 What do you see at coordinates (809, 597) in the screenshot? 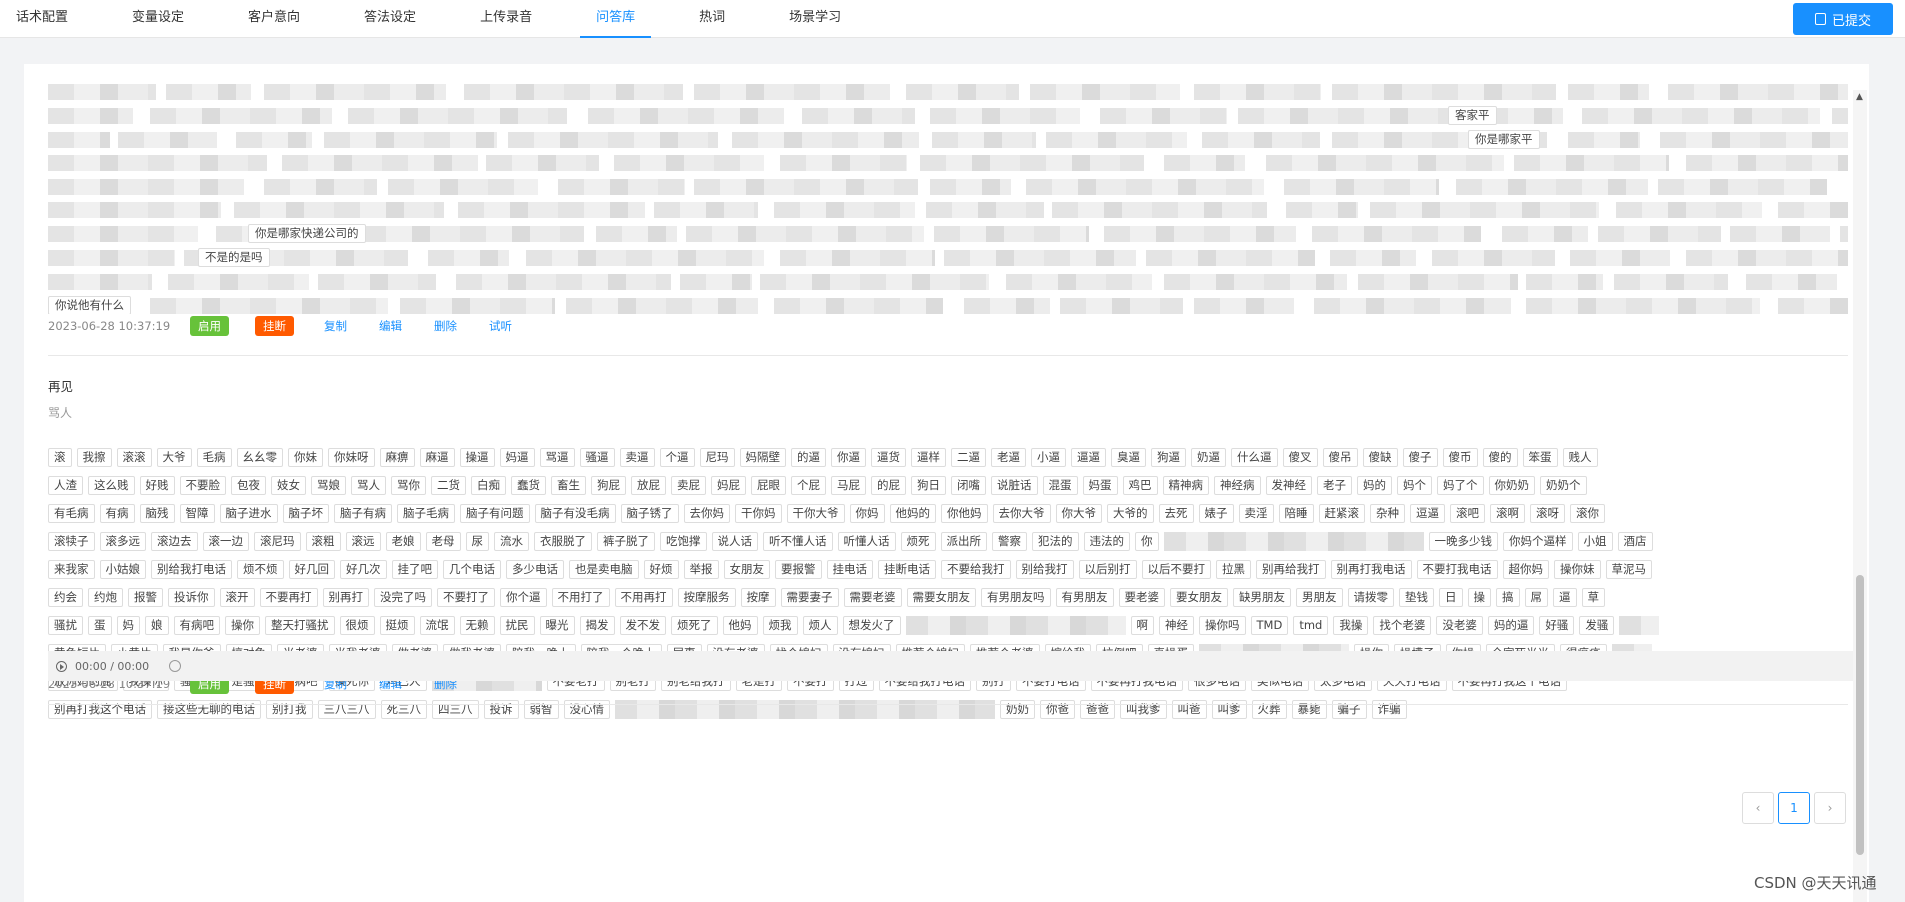
I see `keyword-chip: 需要妻子` at bounding box center [809, 597].